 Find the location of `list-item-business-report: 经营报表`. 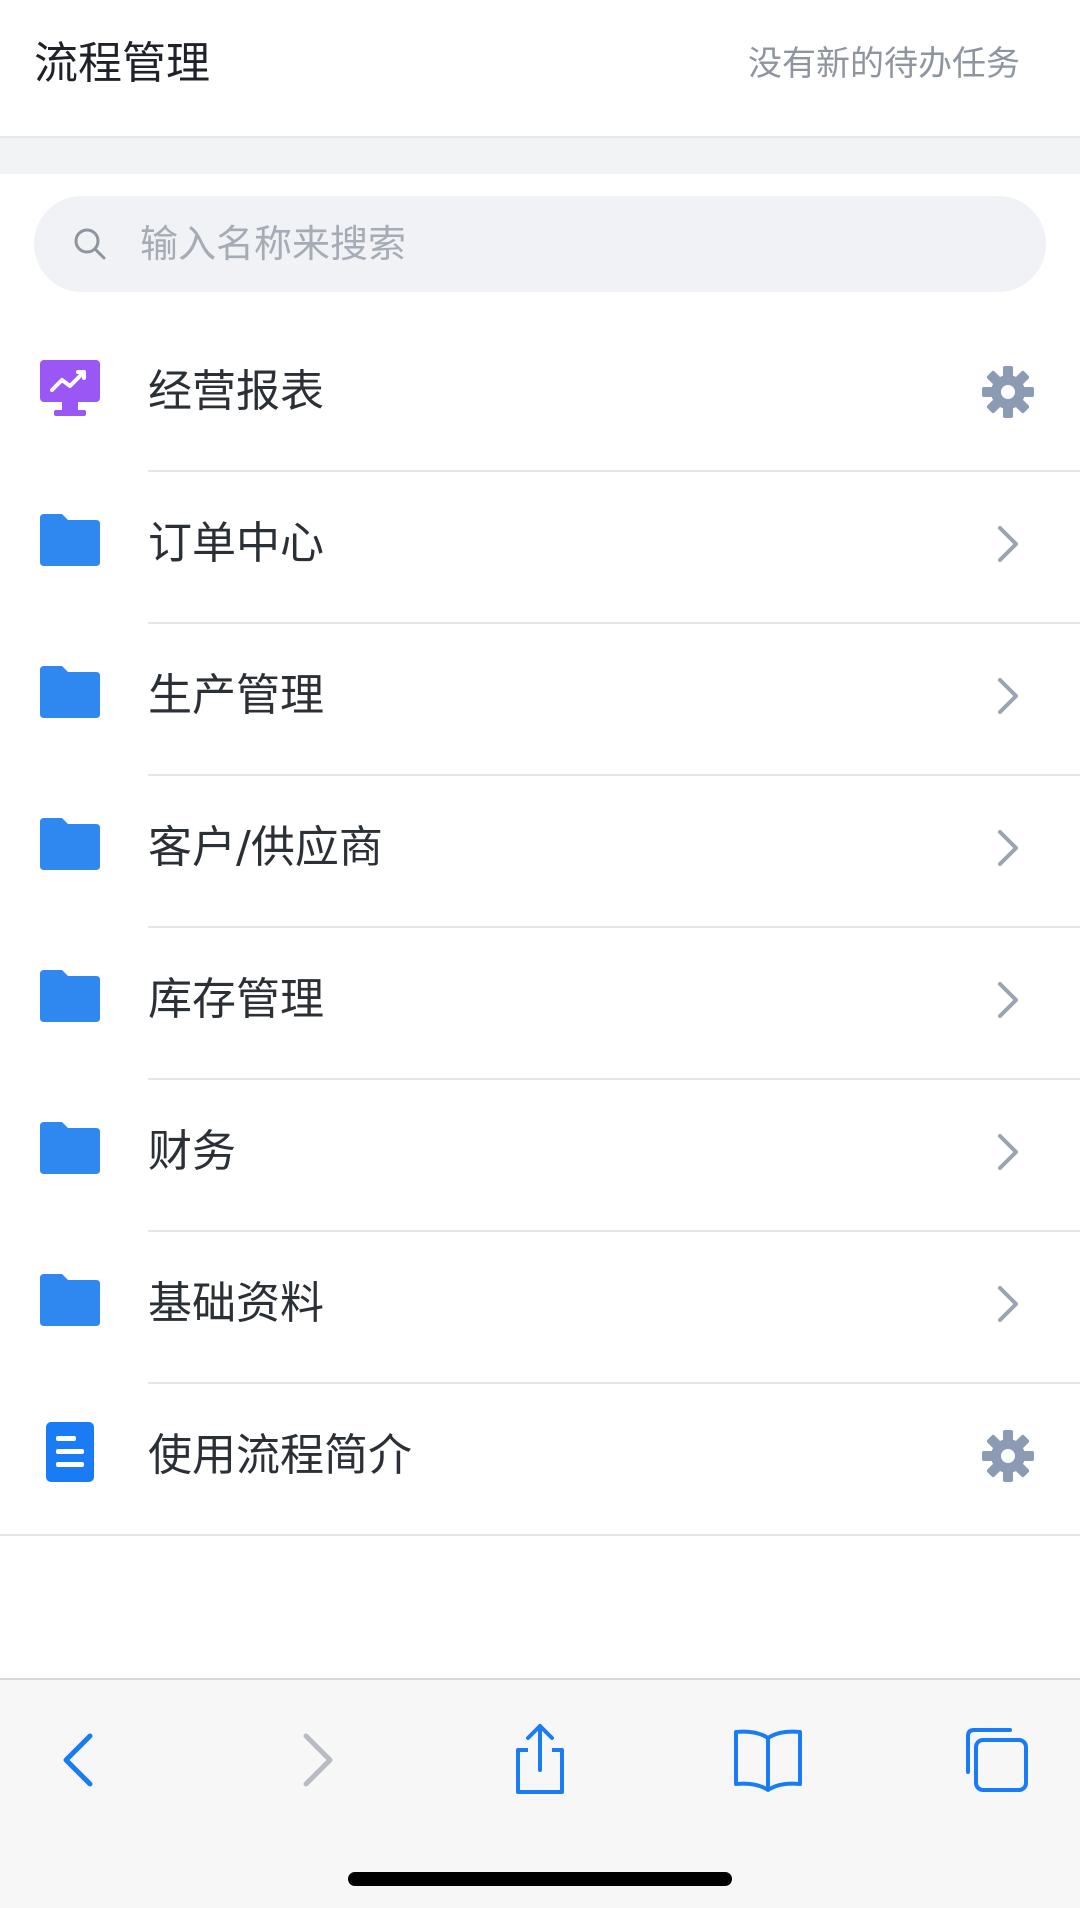

list-item-business-report: 经营报表 is located at coordinates (540, 396).